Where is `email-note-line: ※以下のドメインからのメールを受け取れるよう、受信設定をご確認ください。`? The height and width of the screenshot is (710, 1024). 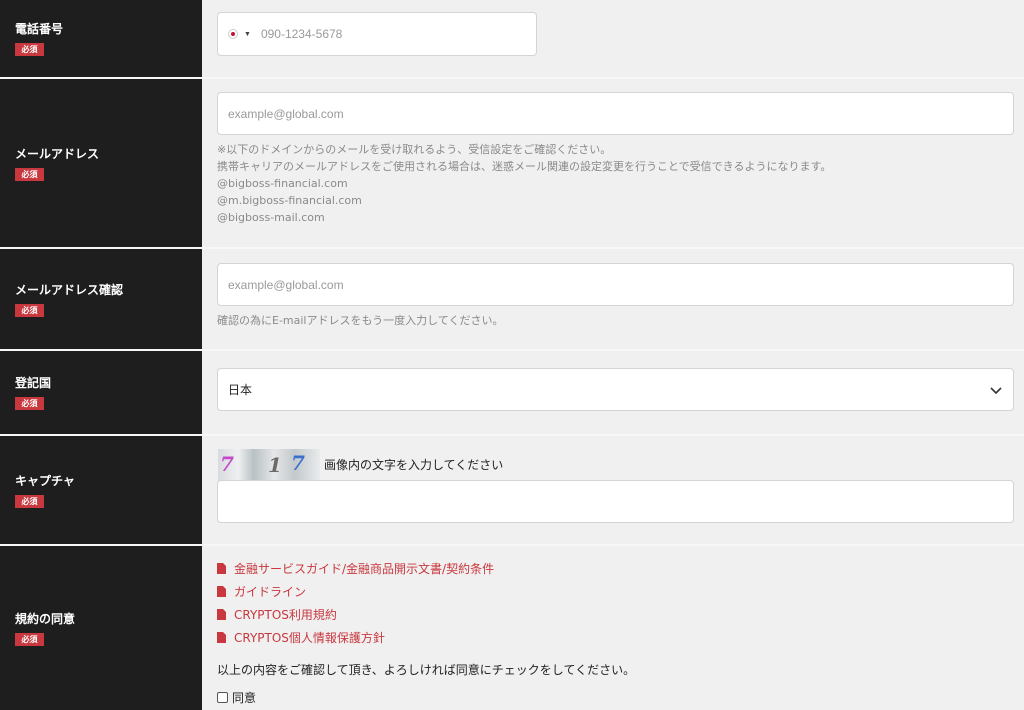
email-note-line: ※以下のドメインからのメールを受け取れるよう、受信設定をご確認ください。 is located at coordinates (414, 149).